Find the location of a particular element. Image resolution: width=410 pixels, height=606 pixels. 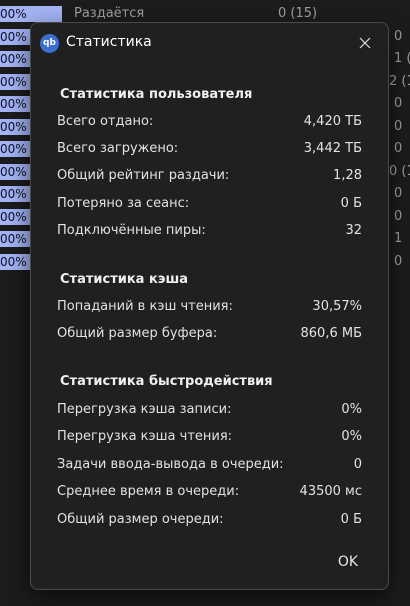

avg-queue-time-value: 43500 мс is located at coordinates (330, 491).